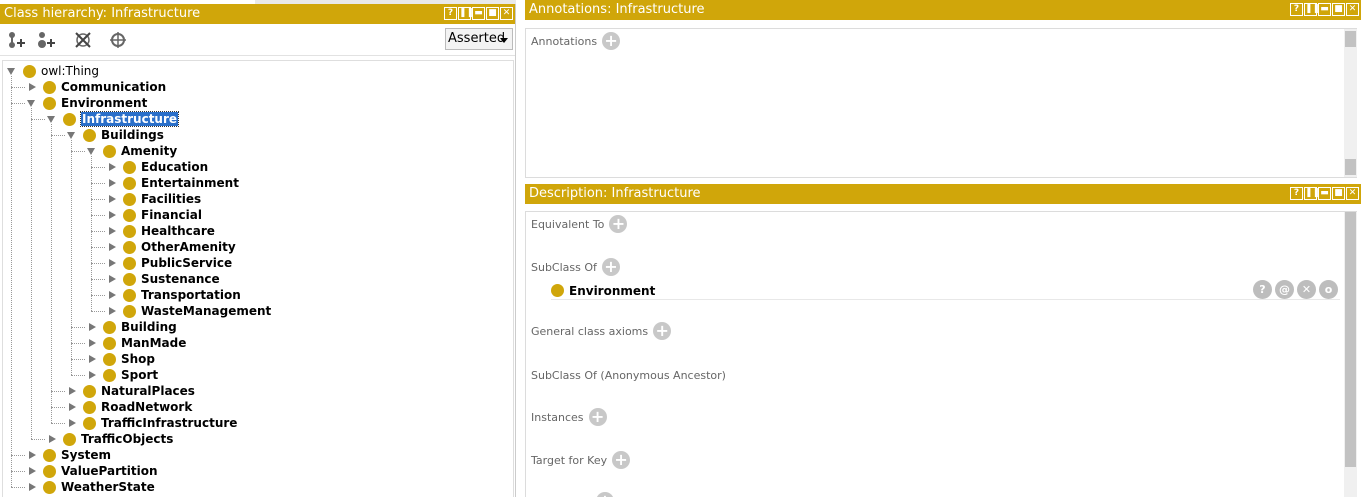 This screenshot has height=497, width=1361. What do you see at coordinates (70, 71) in the screenshot?
I see `tree-node-label: owl:Thing` at bounding box center [70, 71].